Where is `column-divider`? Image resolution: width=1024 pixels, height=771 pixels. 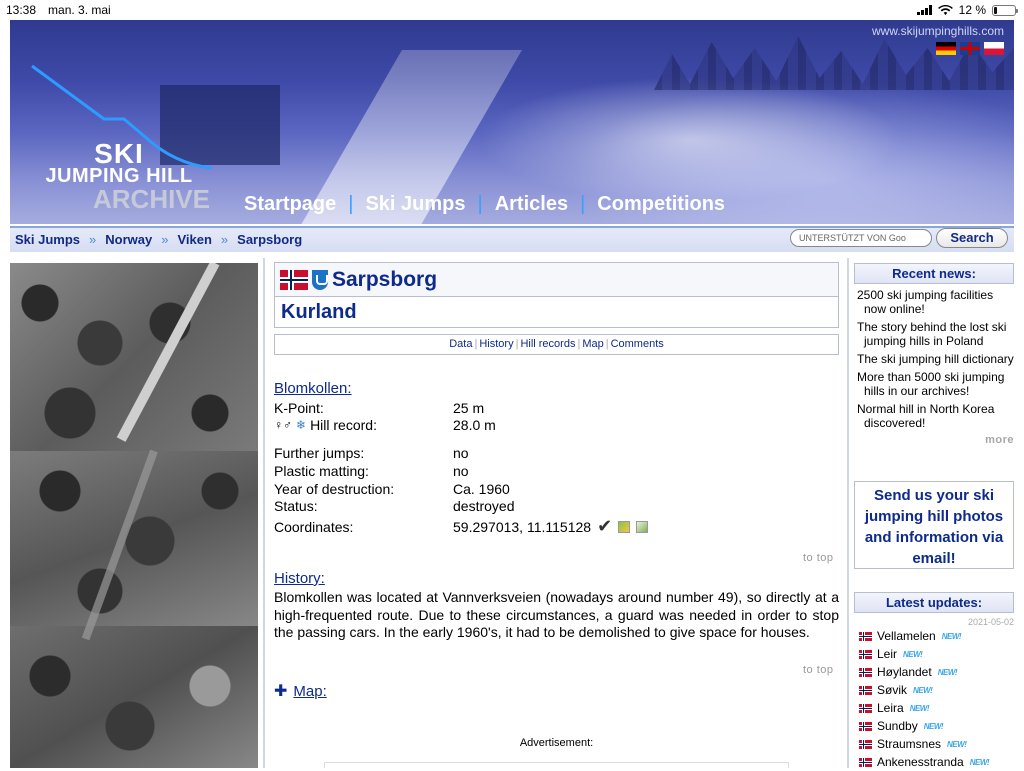
column-divider is located at coordinates (264, 513).